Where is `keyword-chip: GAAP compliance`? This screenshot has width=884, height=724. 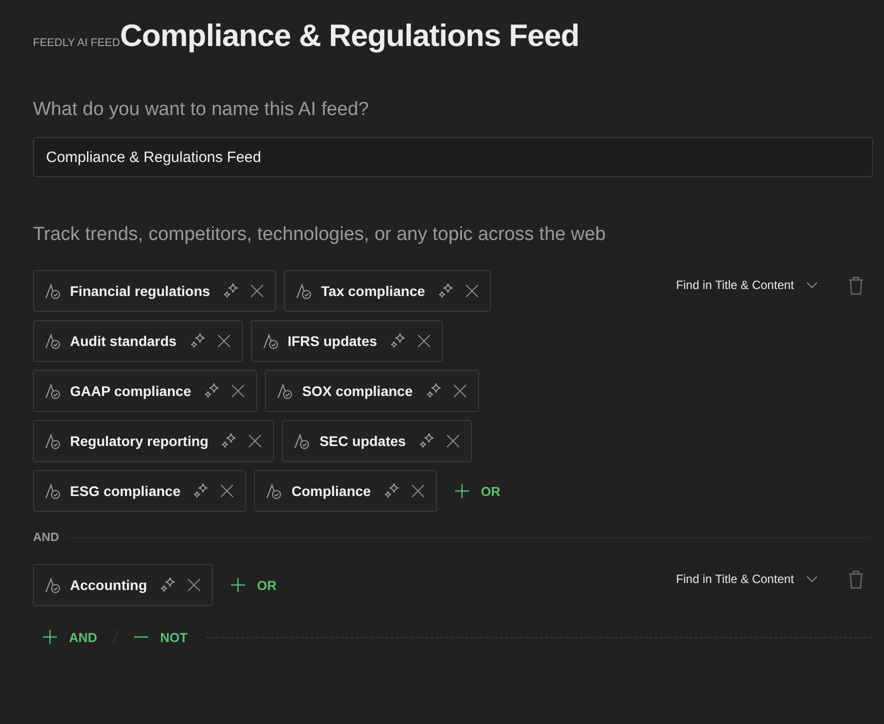
keyword-chip: GAAP compliance is located at coordinates (145, 391).